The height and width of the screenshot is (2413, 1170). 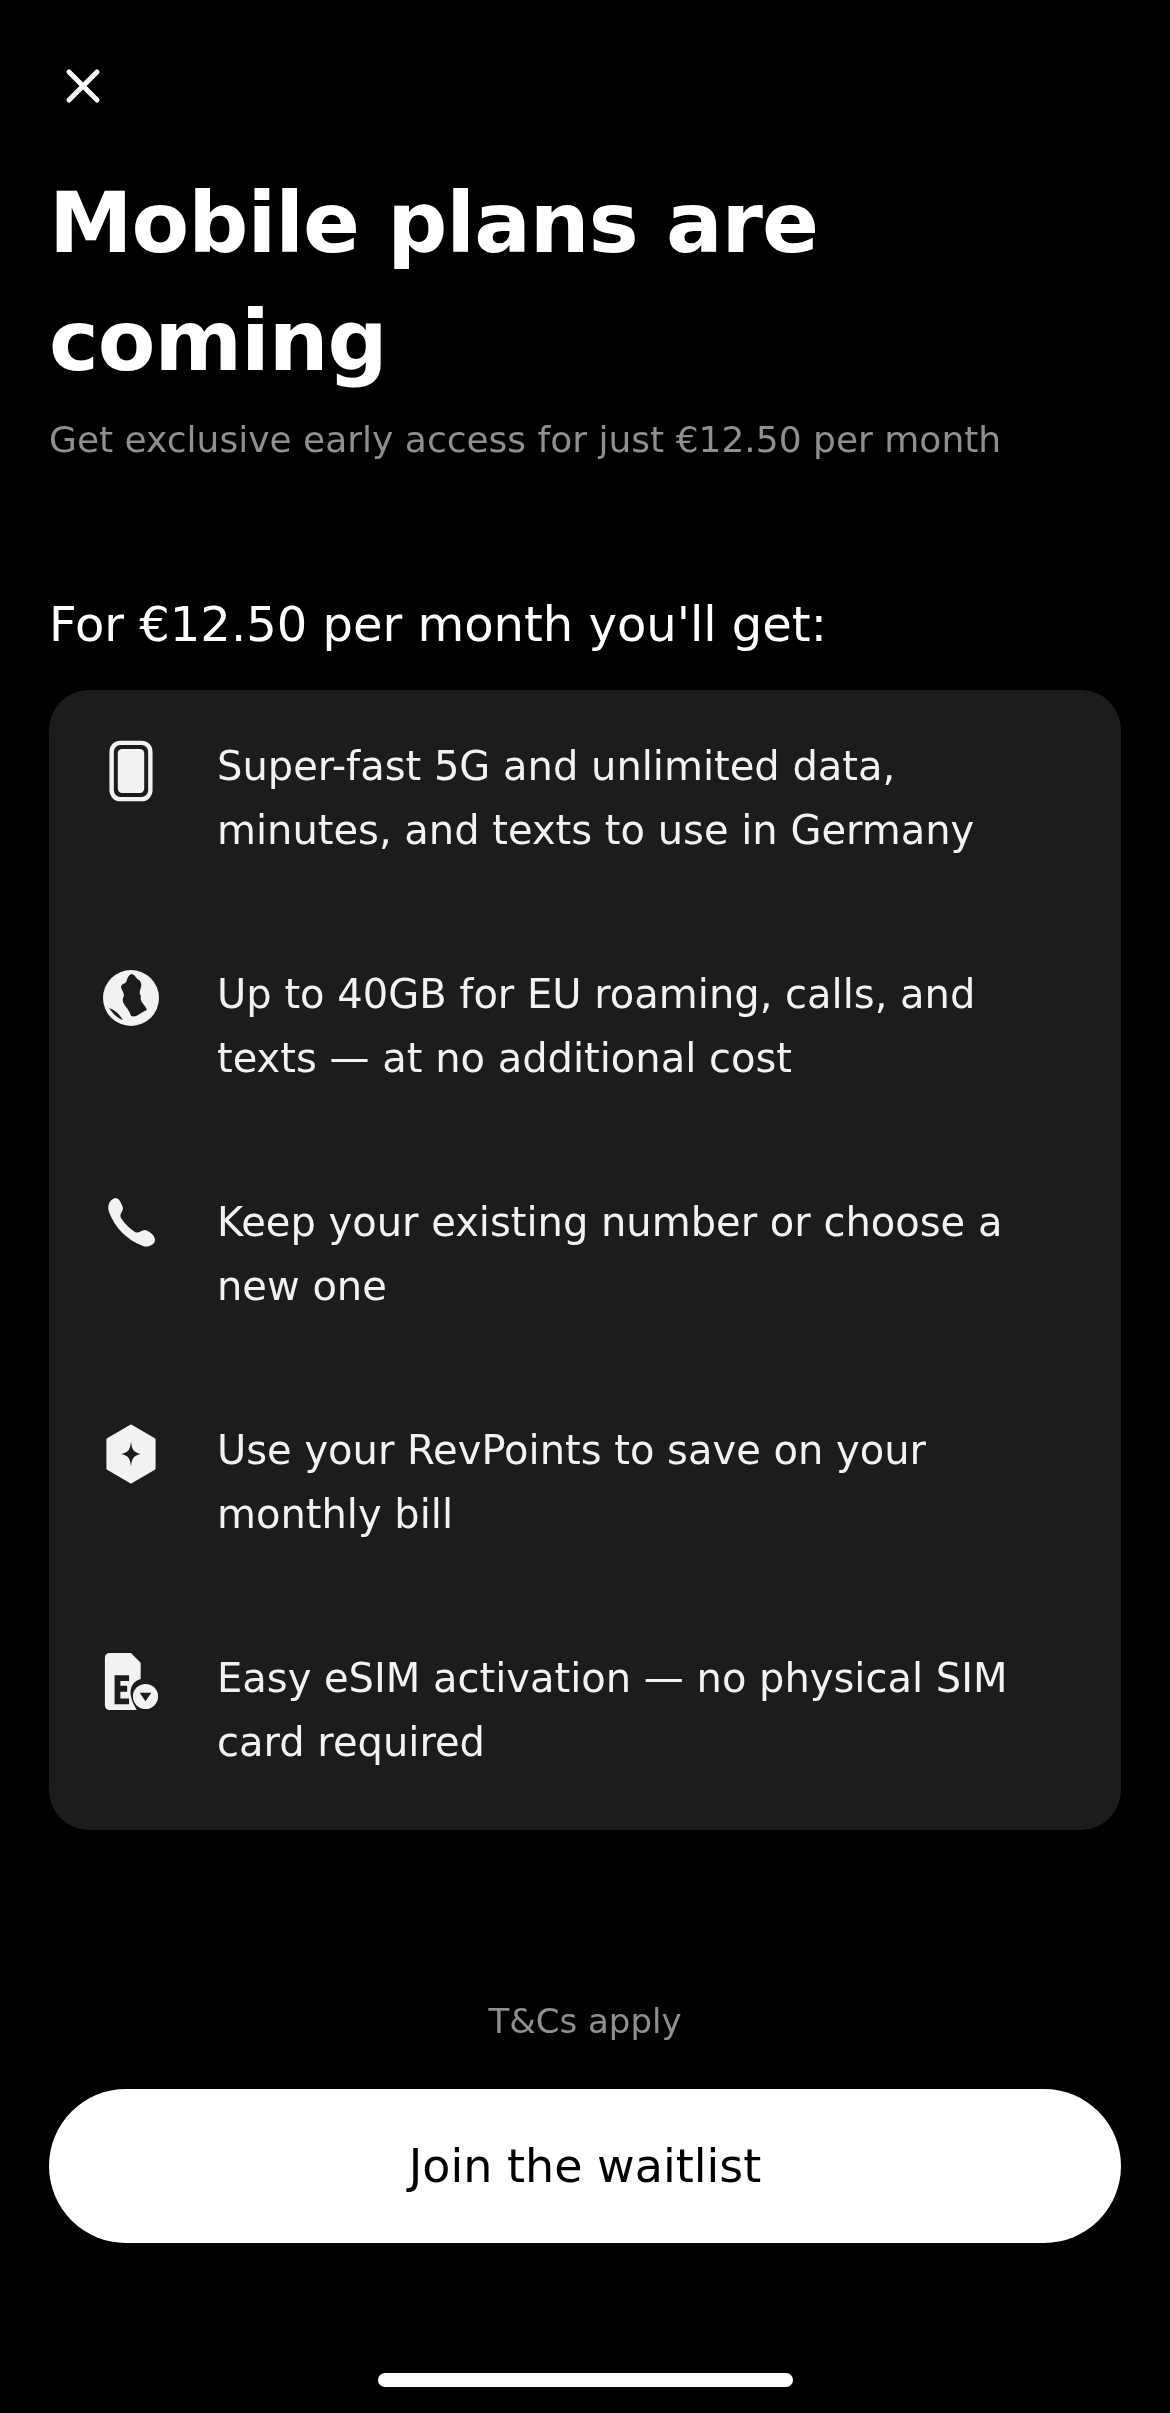 I want to click on subtitle: Get exclusive early access for just €12.50 per month, so click(x=526, y=440).